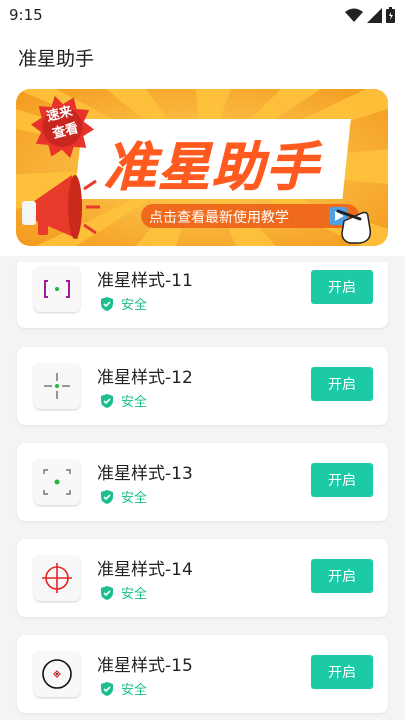  What do you see at coordinates (145, 281) in the screenshot?
I see `style-name: 准星样式-11` at bounding box center [145, 281].